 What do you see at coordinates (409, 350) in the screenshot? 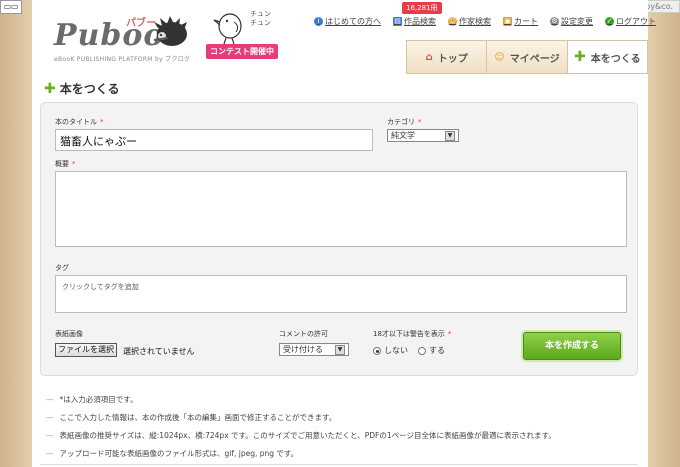
I see `warning-radio-group: しない する` at bounding box center [409, 350].